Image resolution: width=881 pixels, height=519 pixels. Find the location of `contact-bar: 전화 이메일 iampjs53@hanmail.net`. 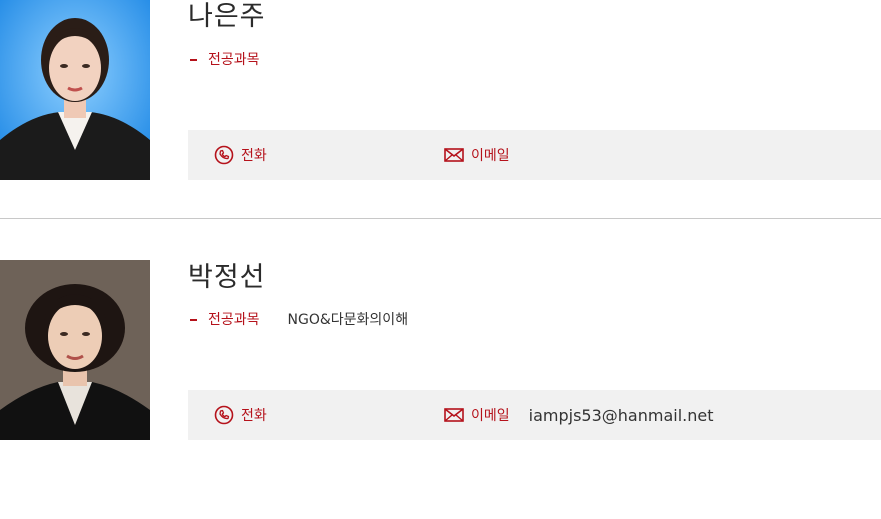

contact-bar: 전화 이메일 iampjs53@hanmail.net is located at coordinates (534, 415).